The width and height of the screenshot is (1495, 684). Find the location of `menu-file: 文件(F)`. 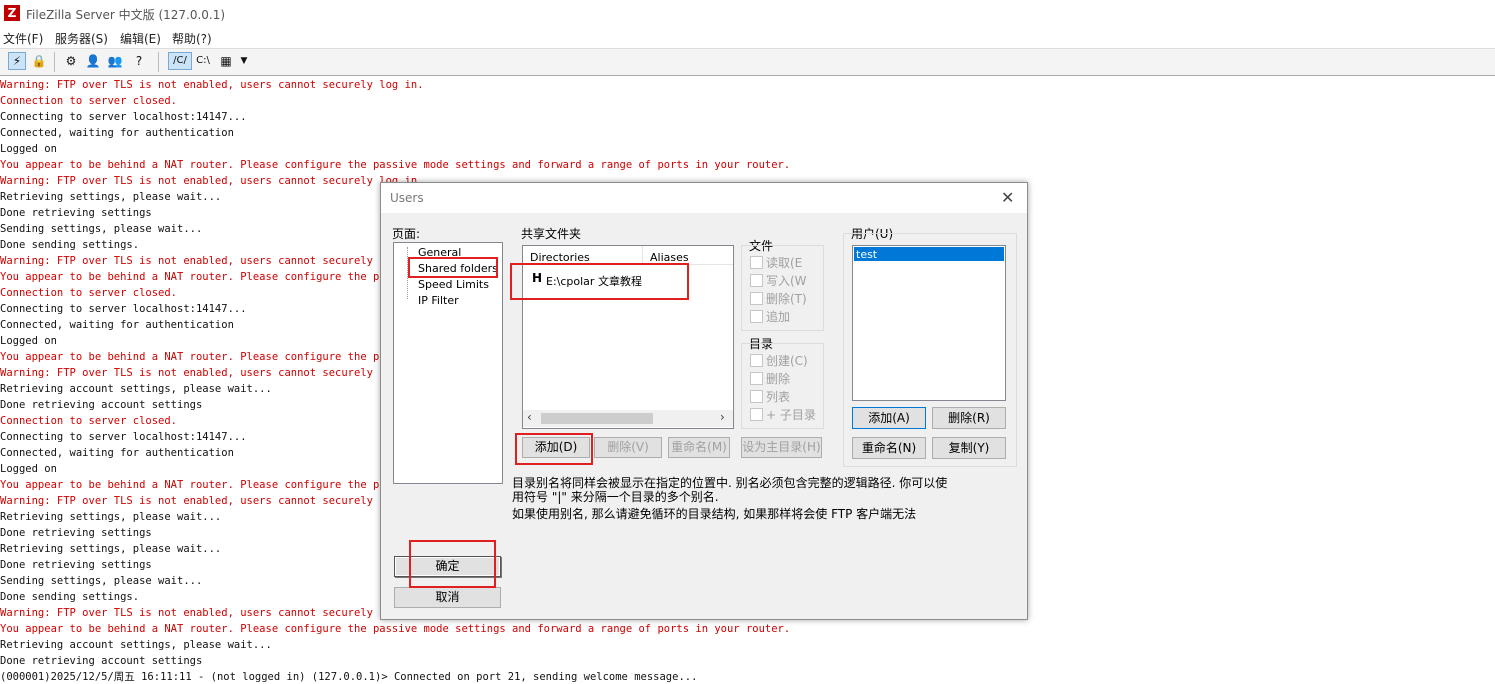

menu-file: 文件(F) is located at coordinates (23, 38).